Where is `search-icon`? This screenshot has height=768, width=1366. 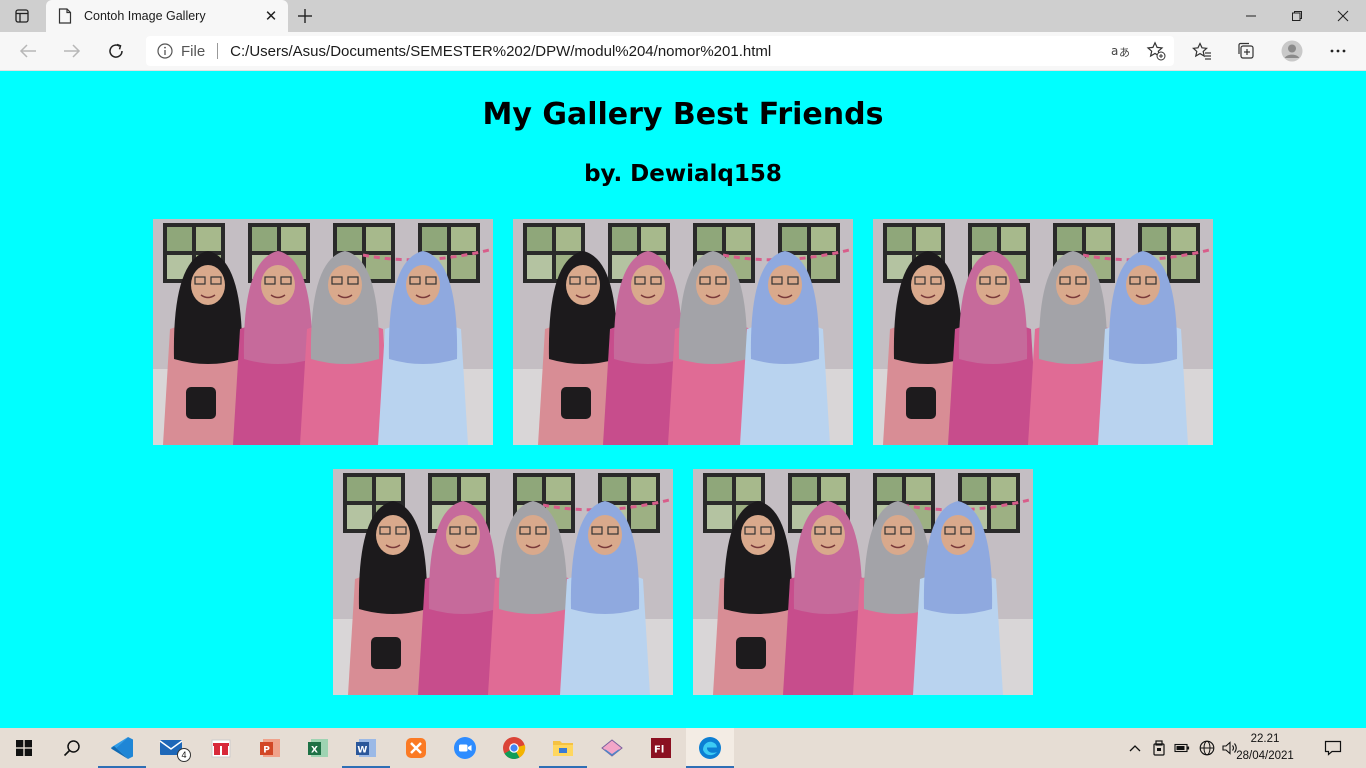
search-icon is located at coordinates (71, 748).